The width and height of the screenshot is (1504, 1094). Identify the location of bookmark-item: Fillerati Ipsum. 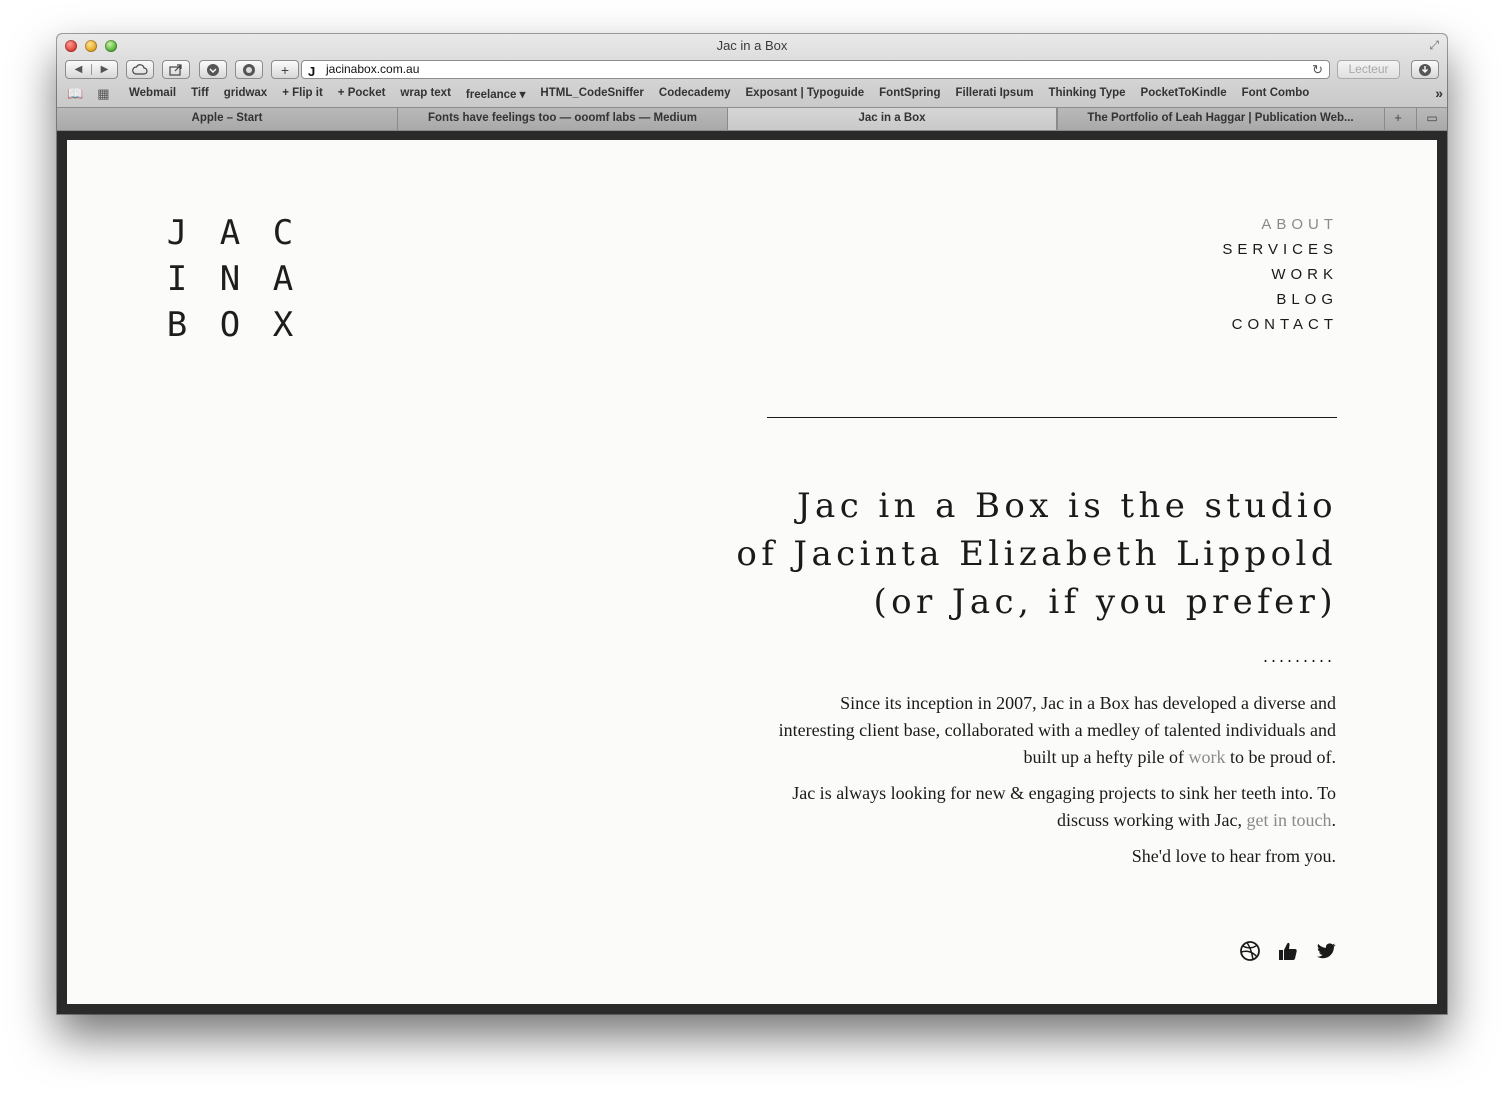
(994, 94).